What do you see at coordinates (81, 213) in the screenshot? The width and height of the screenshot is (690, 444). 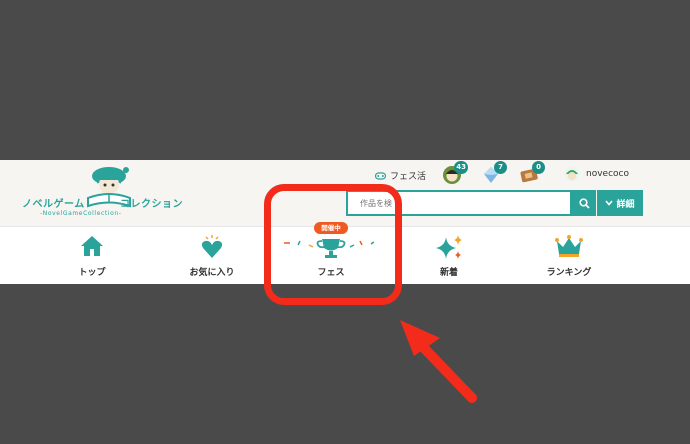 I see `logo-subtitle: -NovelGameCollection-` at bounding box center [81, 213].